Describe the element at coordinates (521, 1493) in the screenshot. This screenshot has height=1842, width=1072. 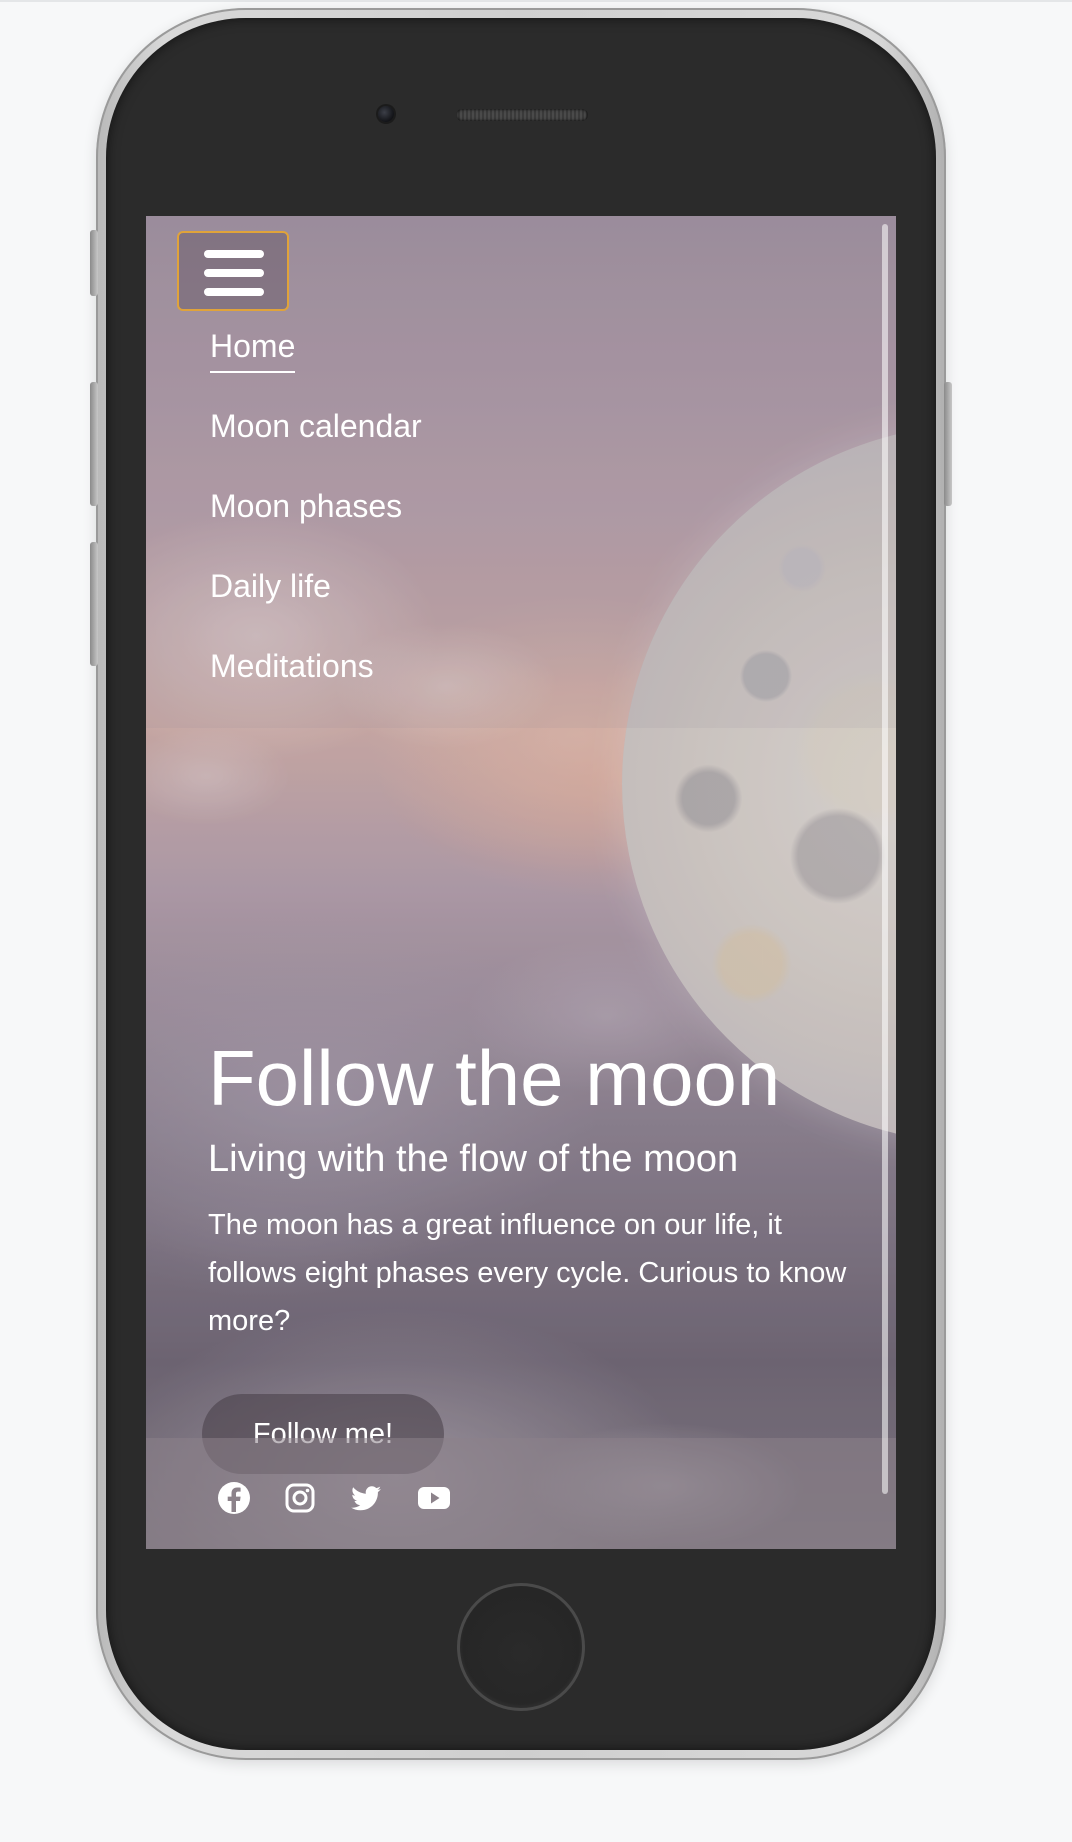
I see `footer` at that location.